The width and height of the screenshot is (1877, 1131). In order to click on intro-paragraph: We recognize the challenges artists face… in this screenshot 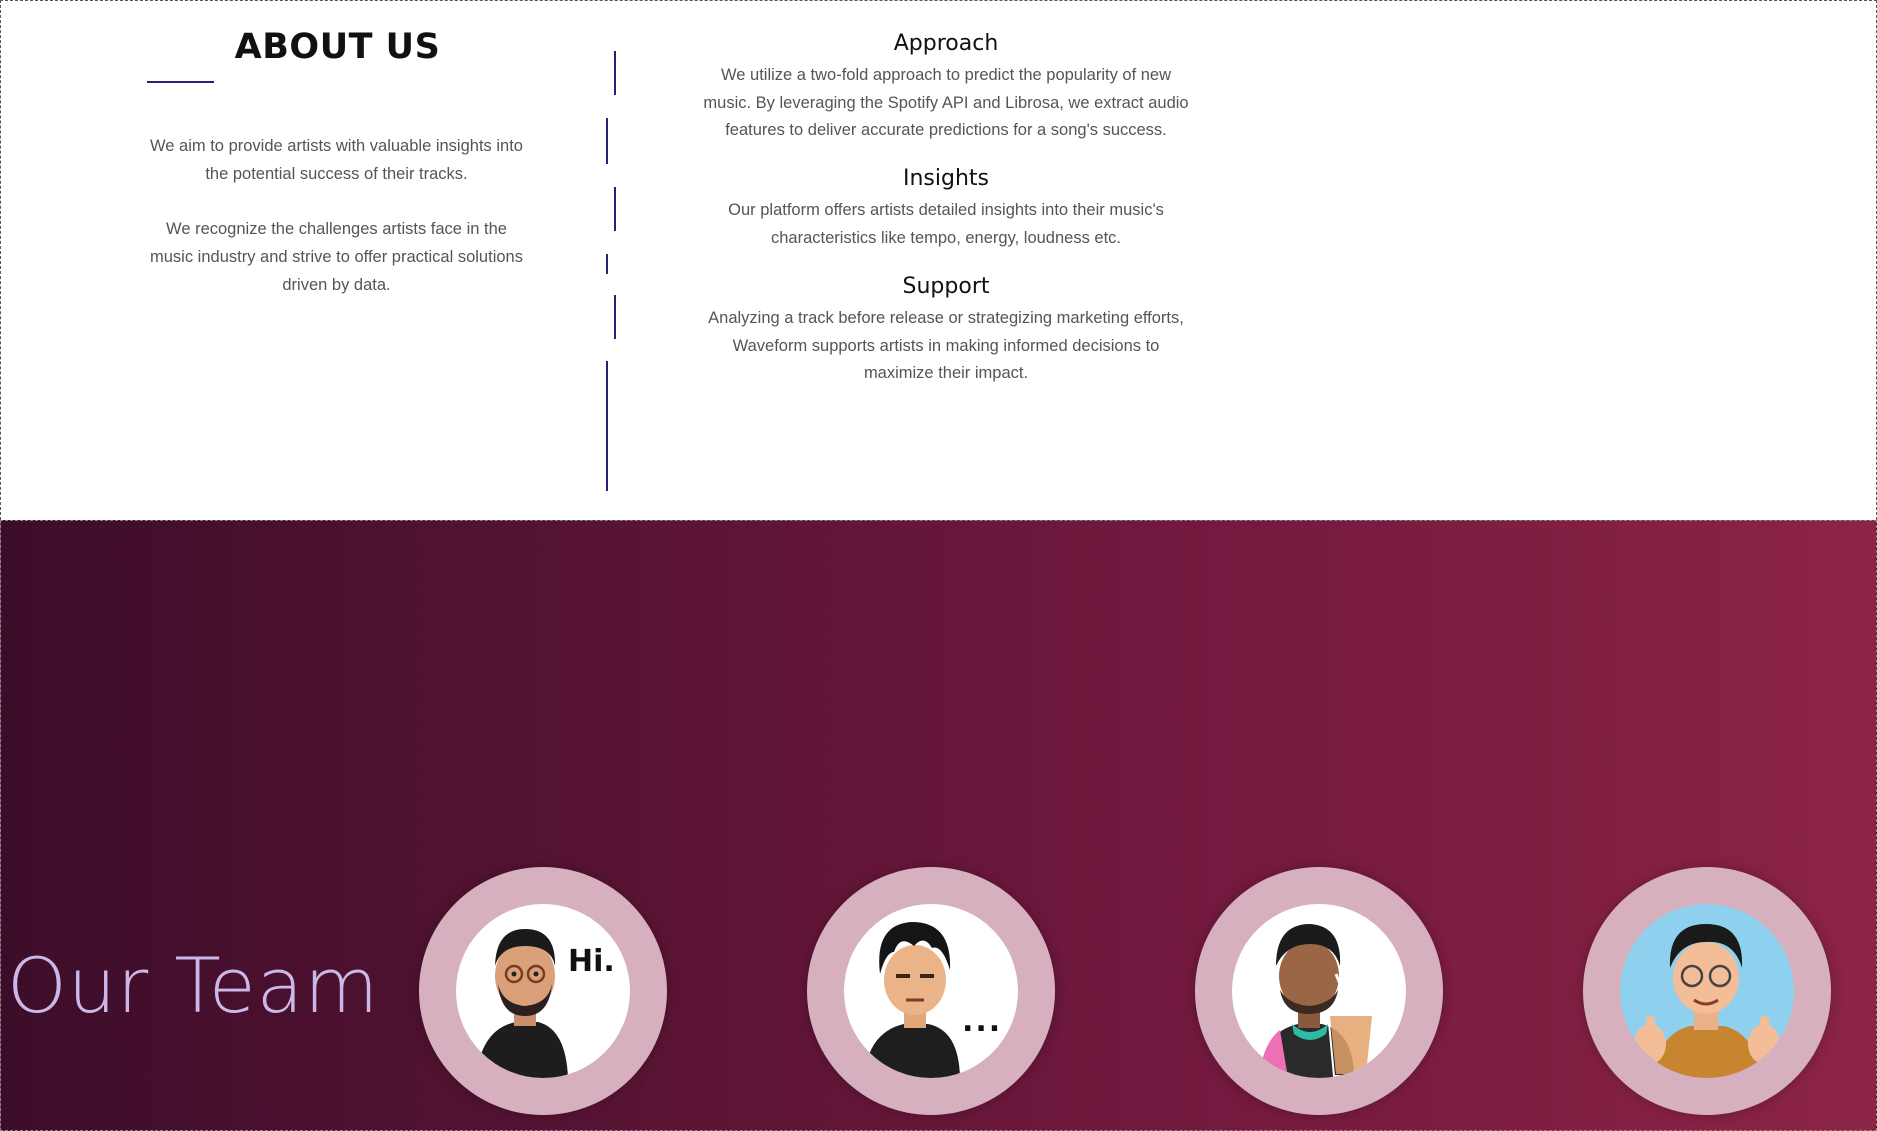, I will do `click(336, 257)`.